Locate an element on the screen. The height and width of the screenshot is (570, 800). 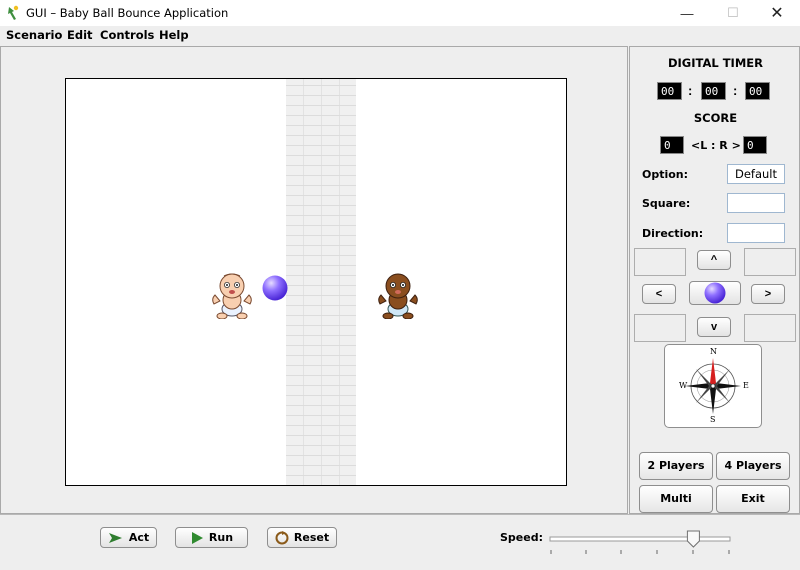
reset-label: Reset is located at coordinates (311, 537).